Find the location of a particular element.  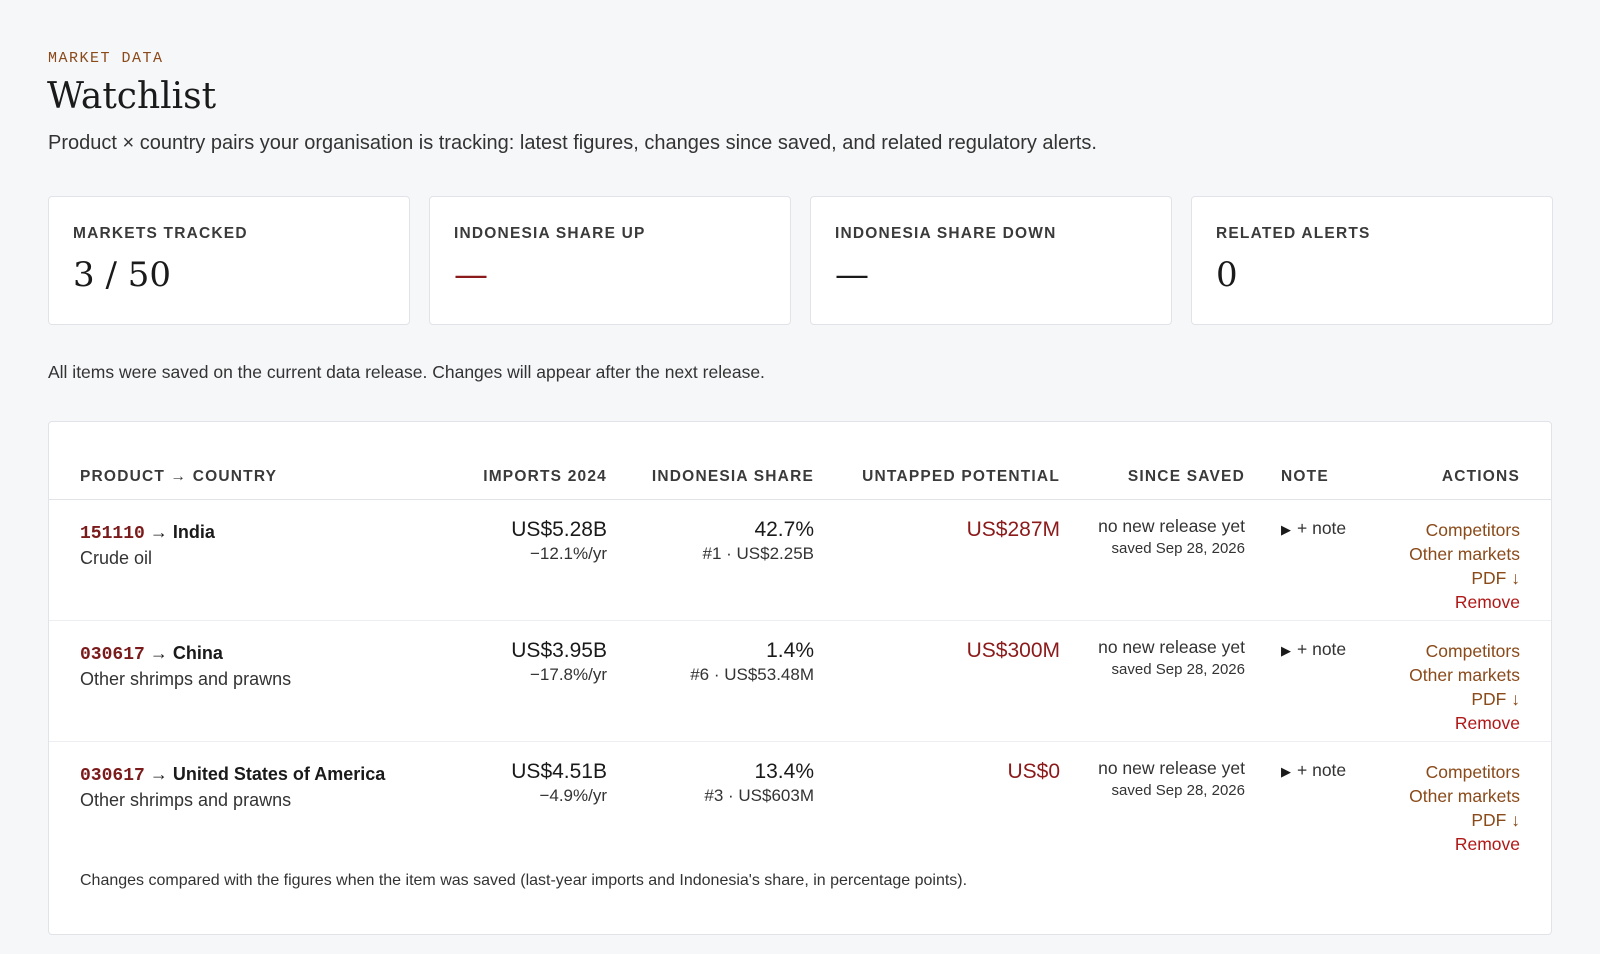

card-label: INDONESIA SHARE UP is located at coordinates (550, 233).